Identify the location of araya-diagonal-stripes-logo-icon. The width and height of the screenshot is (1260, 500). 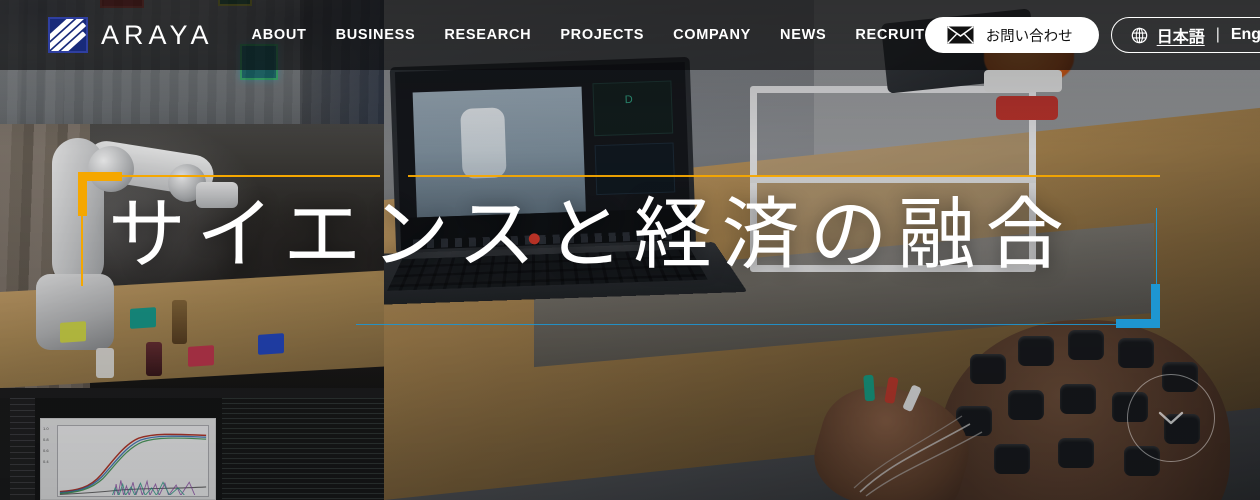
(68, 35).